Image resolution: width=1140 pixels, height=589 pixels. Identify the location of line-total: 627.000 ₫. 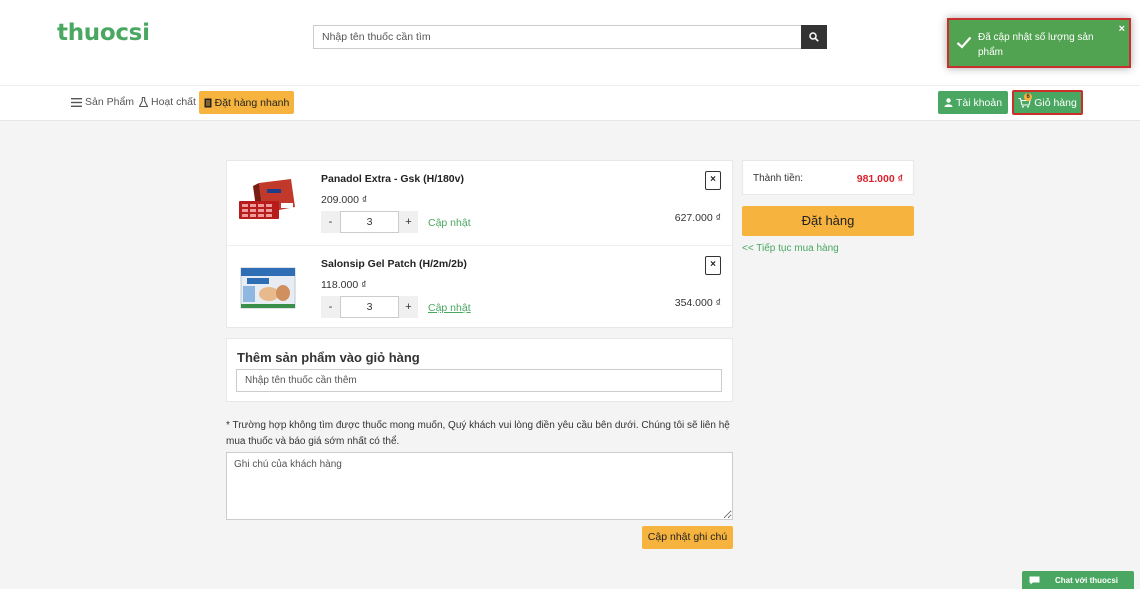
(697, 218).